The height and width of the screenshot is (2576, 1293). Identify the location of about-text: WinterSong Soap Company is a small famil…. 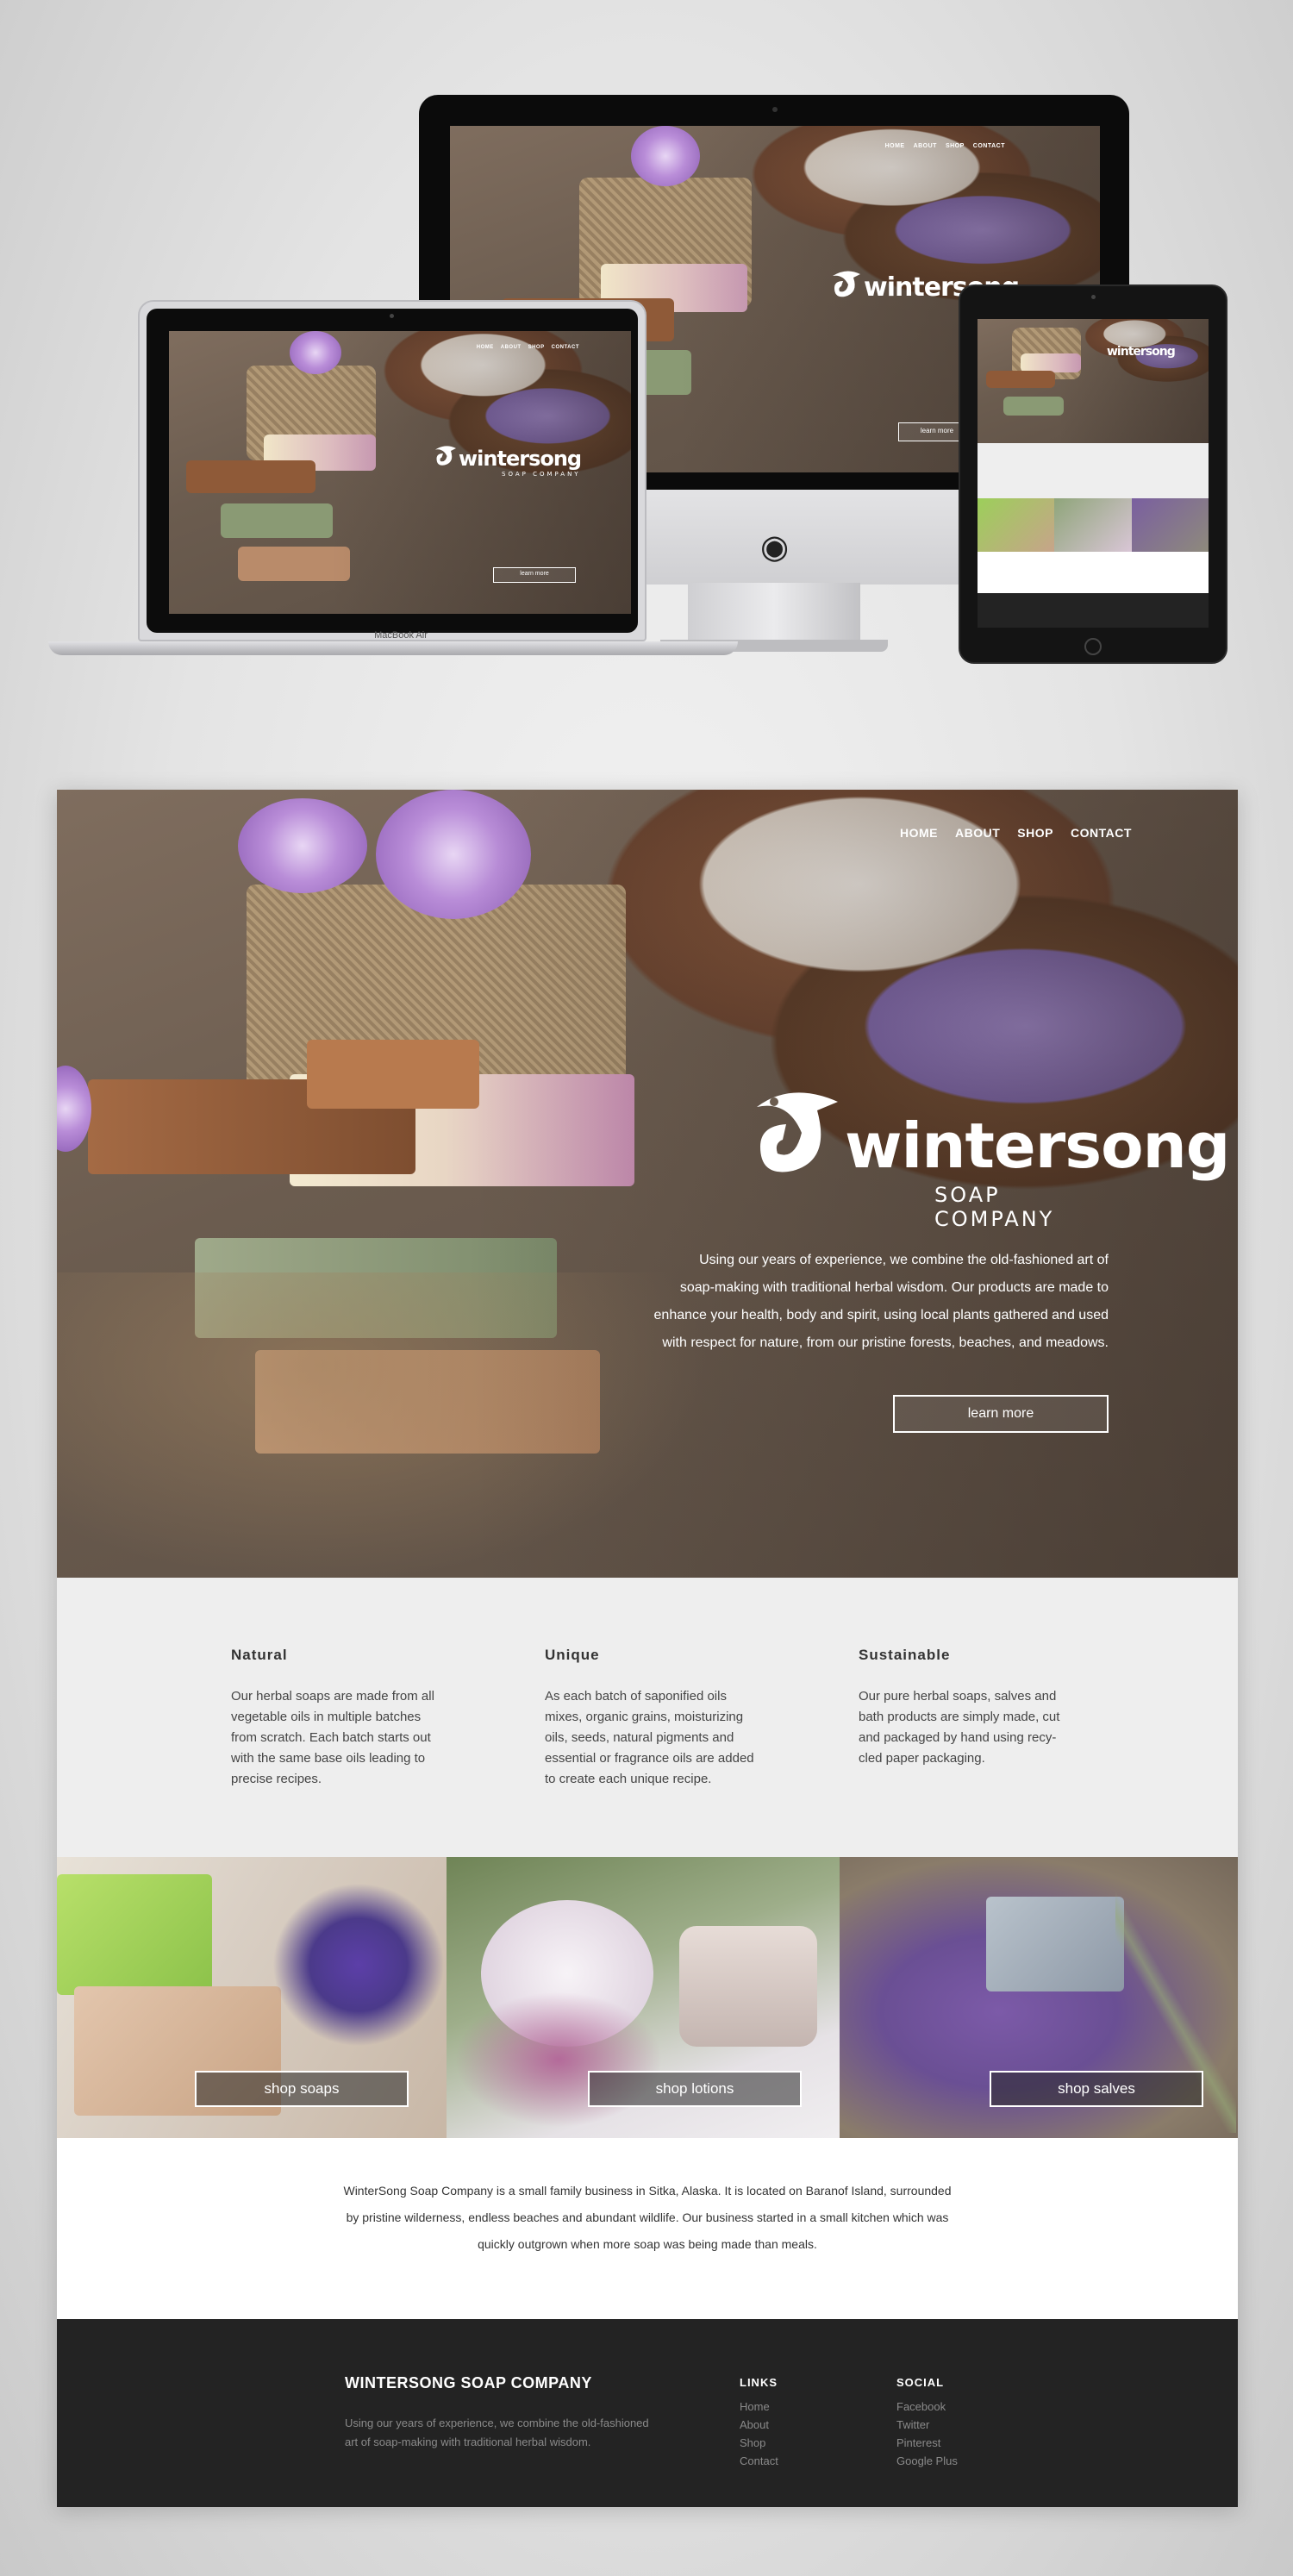
(647, 2217).